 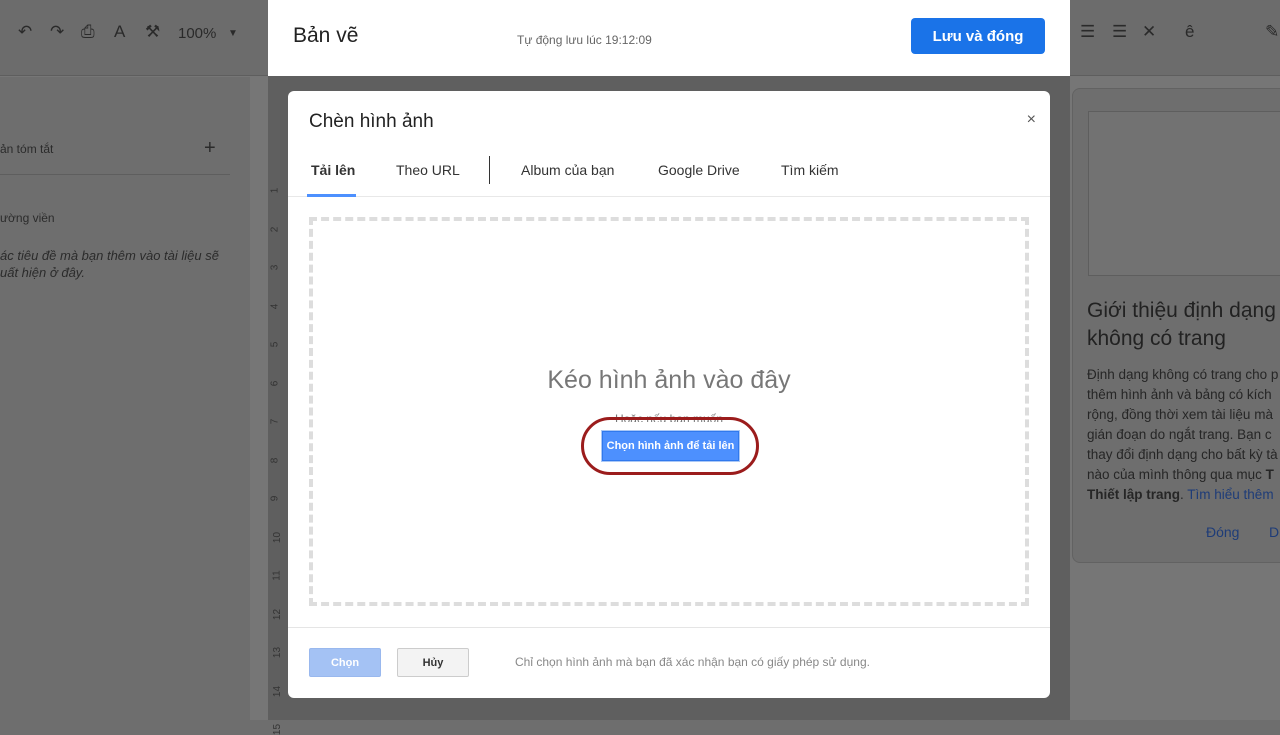 What do you see at coordinates (669, 627) in the screenshot?
I see `footer-divider` at bounding box center [669, 627].